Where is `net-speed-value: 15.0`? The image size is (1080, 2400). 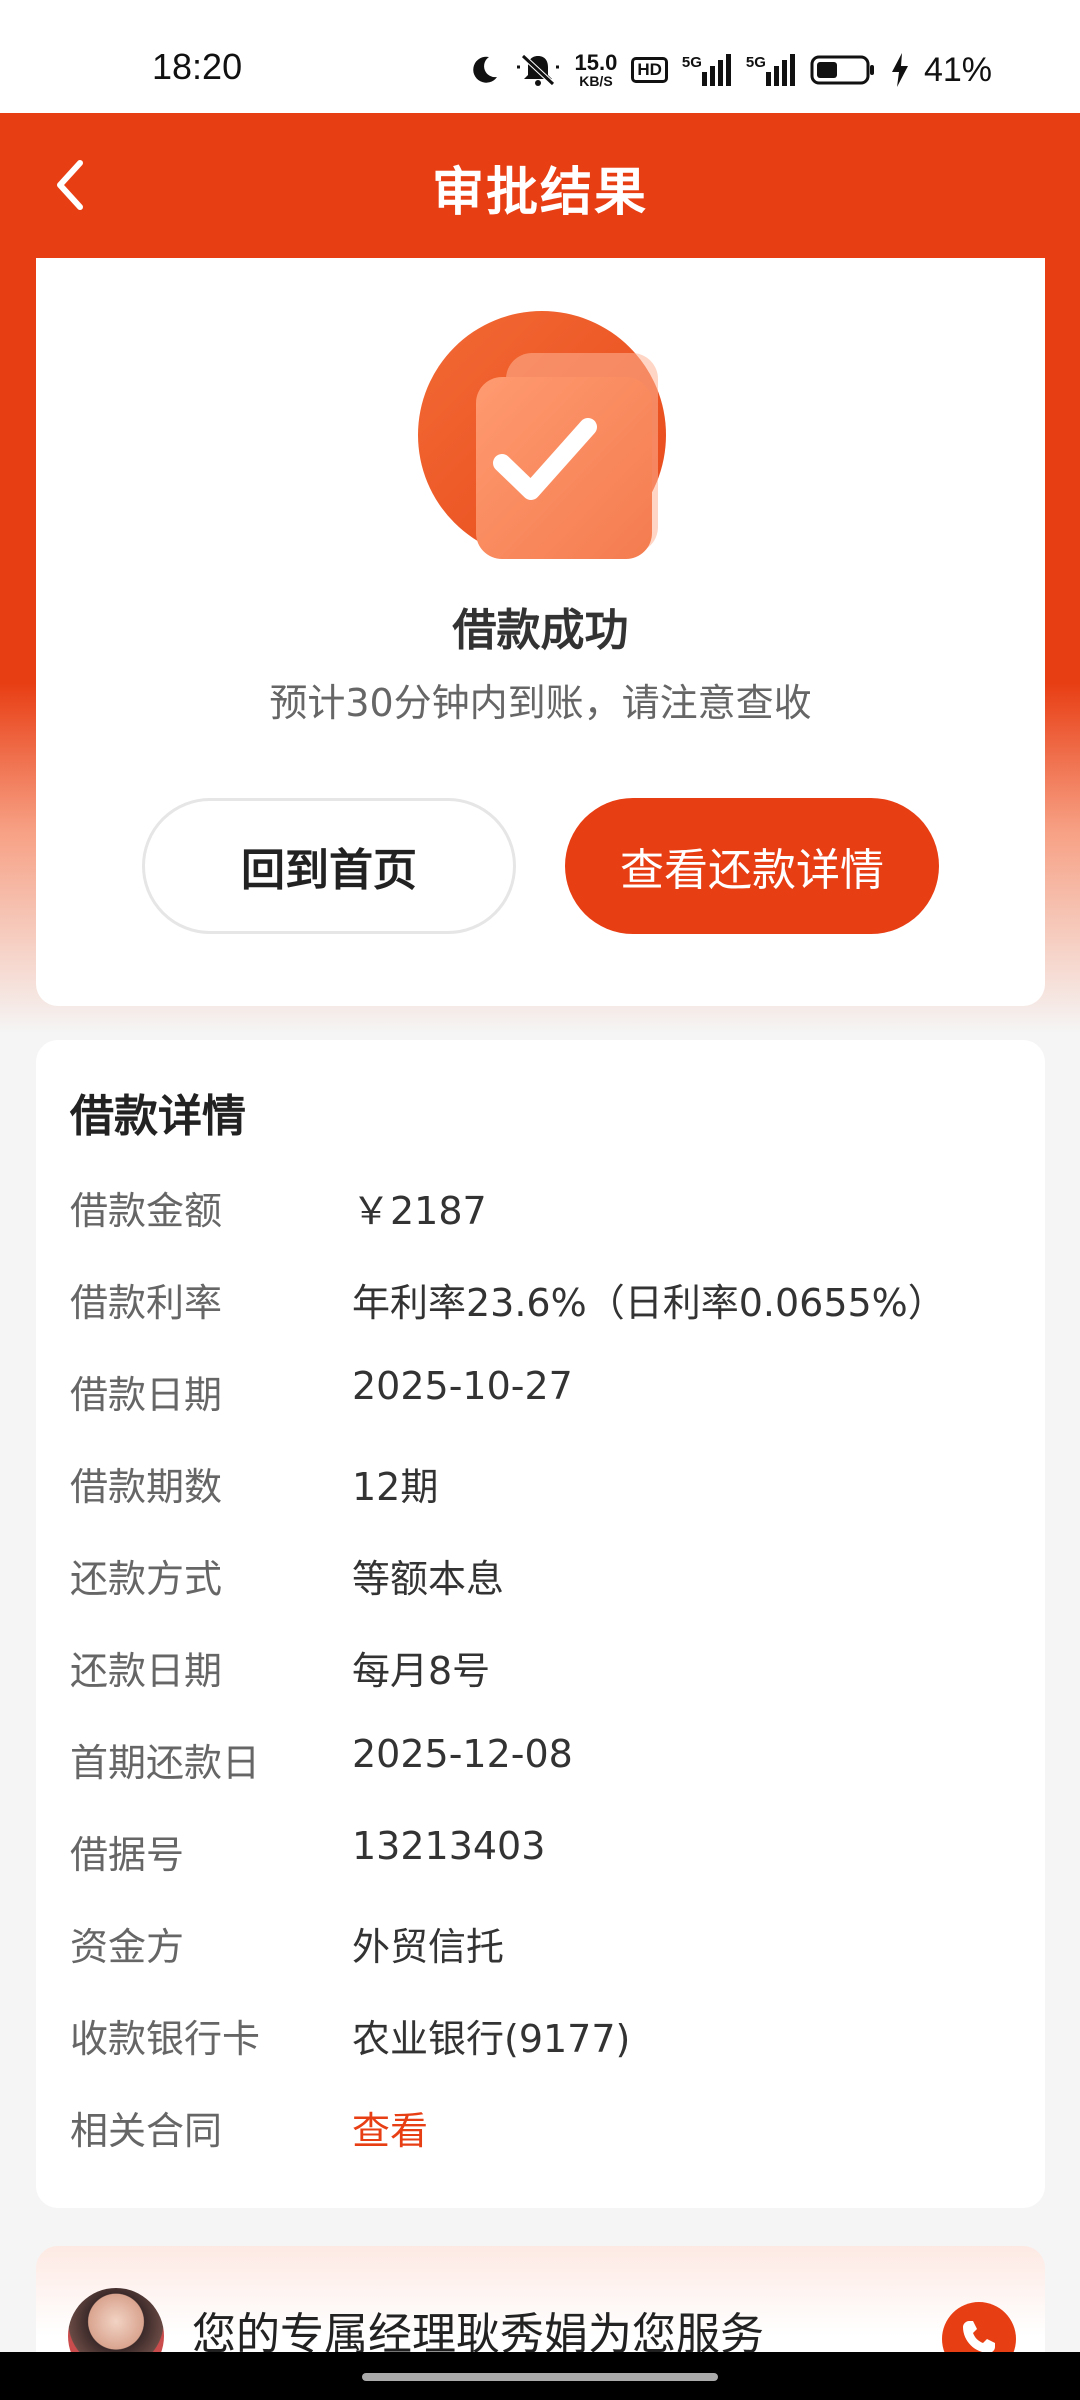 net-speed-value: 15.0 is located at coordinates (596, 62).